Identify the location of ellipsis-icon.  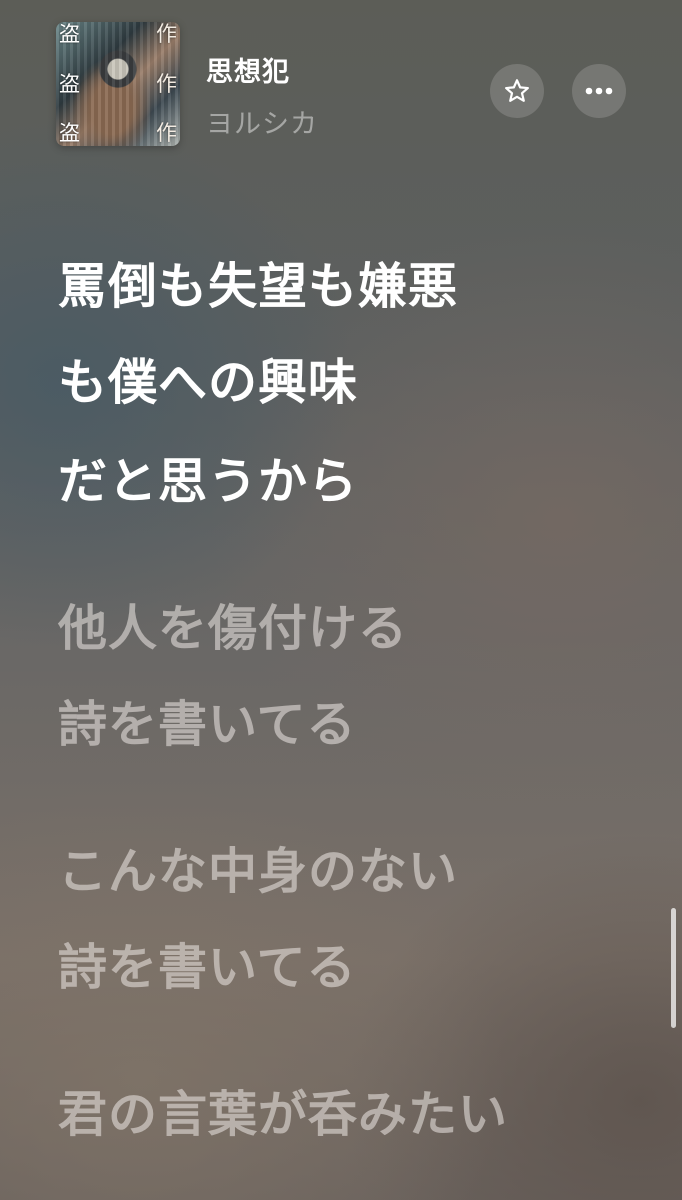
(599, 91).